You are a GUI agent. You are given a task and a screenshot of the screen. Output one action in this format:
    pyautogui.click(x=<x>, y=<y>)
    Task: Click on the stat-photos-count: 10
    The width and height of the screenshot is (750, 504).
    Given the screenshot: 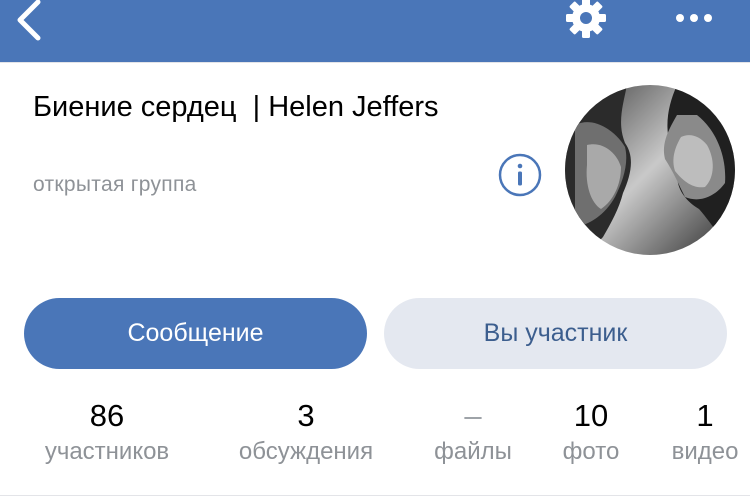 What is the action you would take?
    pyautogui.click(x=591, y=415)
    